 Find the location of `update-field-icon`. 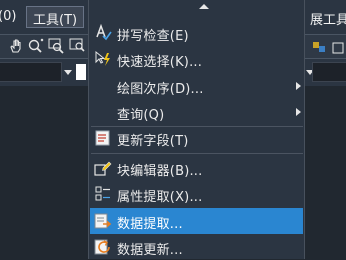

update-field-icon is located at coordinates (103, 138).